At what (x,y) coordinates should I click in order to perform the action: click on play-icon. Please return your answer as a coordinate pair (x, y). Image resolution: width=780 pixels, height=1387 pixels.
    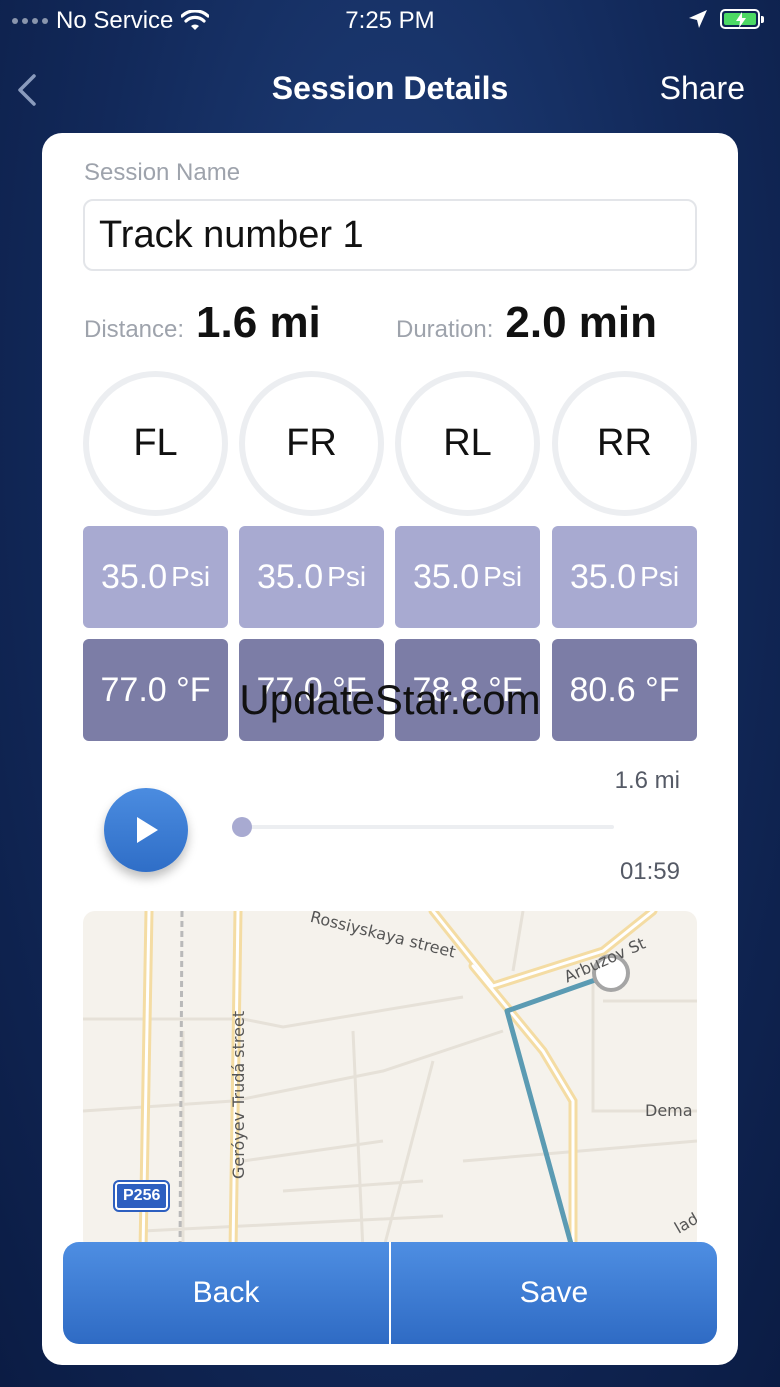
    Looking at the image, I should click on (147, 830).